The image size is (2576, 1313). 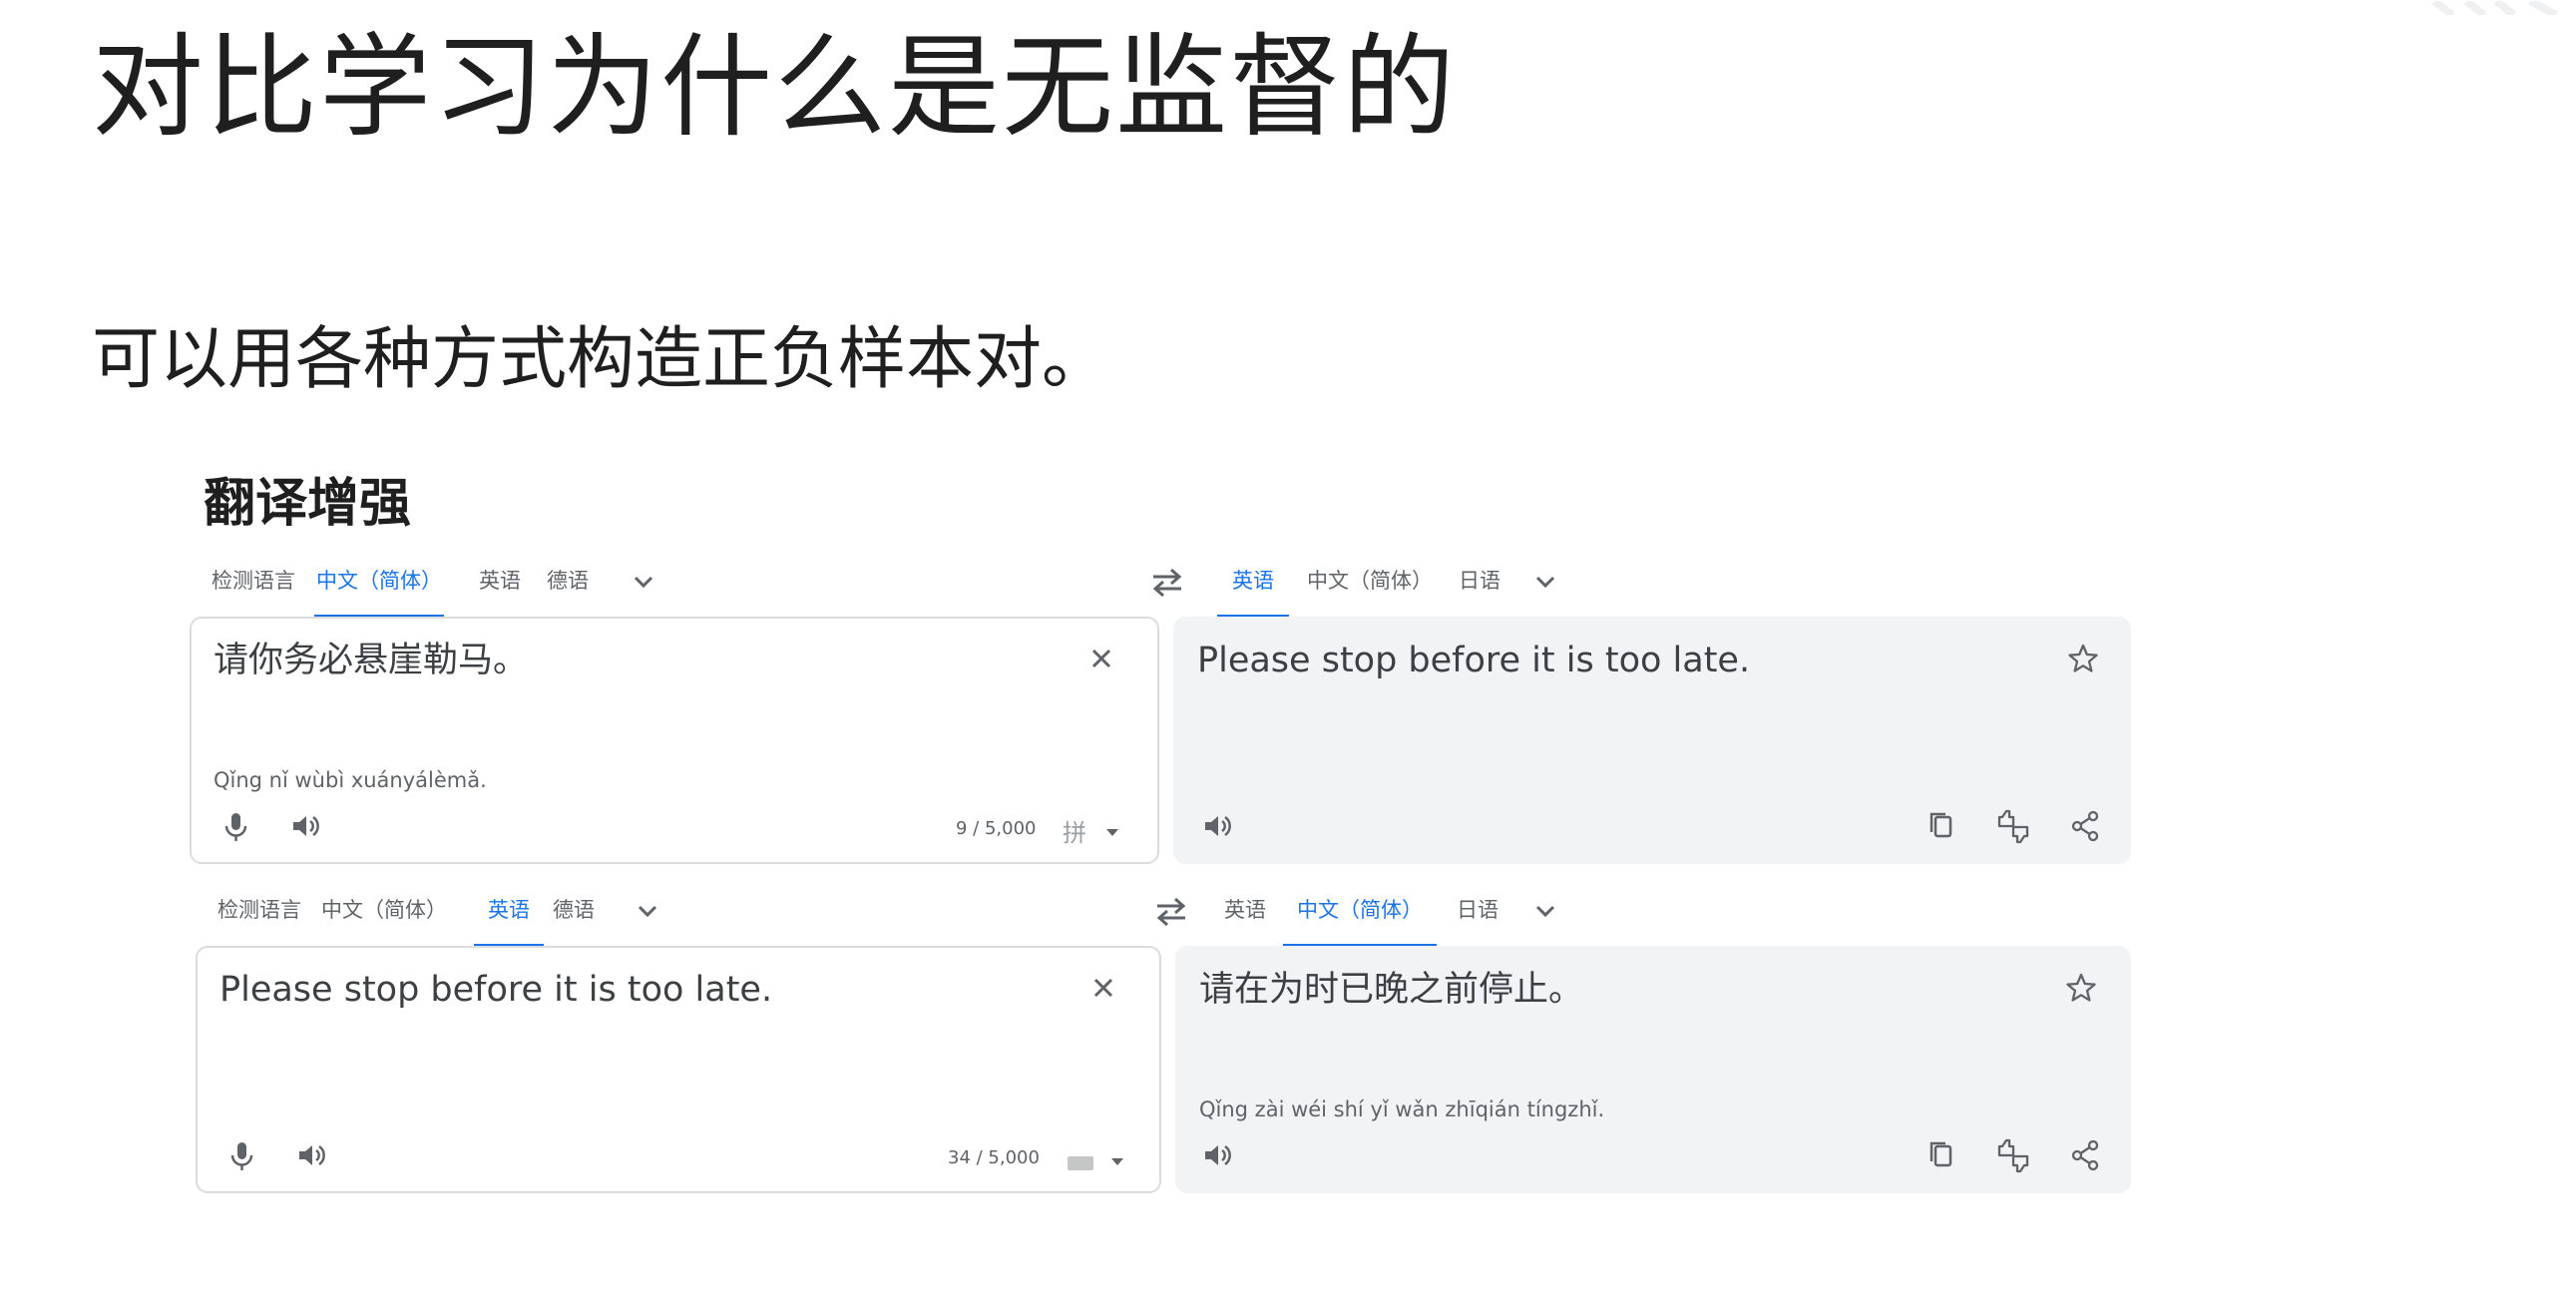 What do you see at coordinates (1474, 660) in the screenshot?
I see `translation-text: Please stop before it is too late.` at bounding box center [1474, 660].